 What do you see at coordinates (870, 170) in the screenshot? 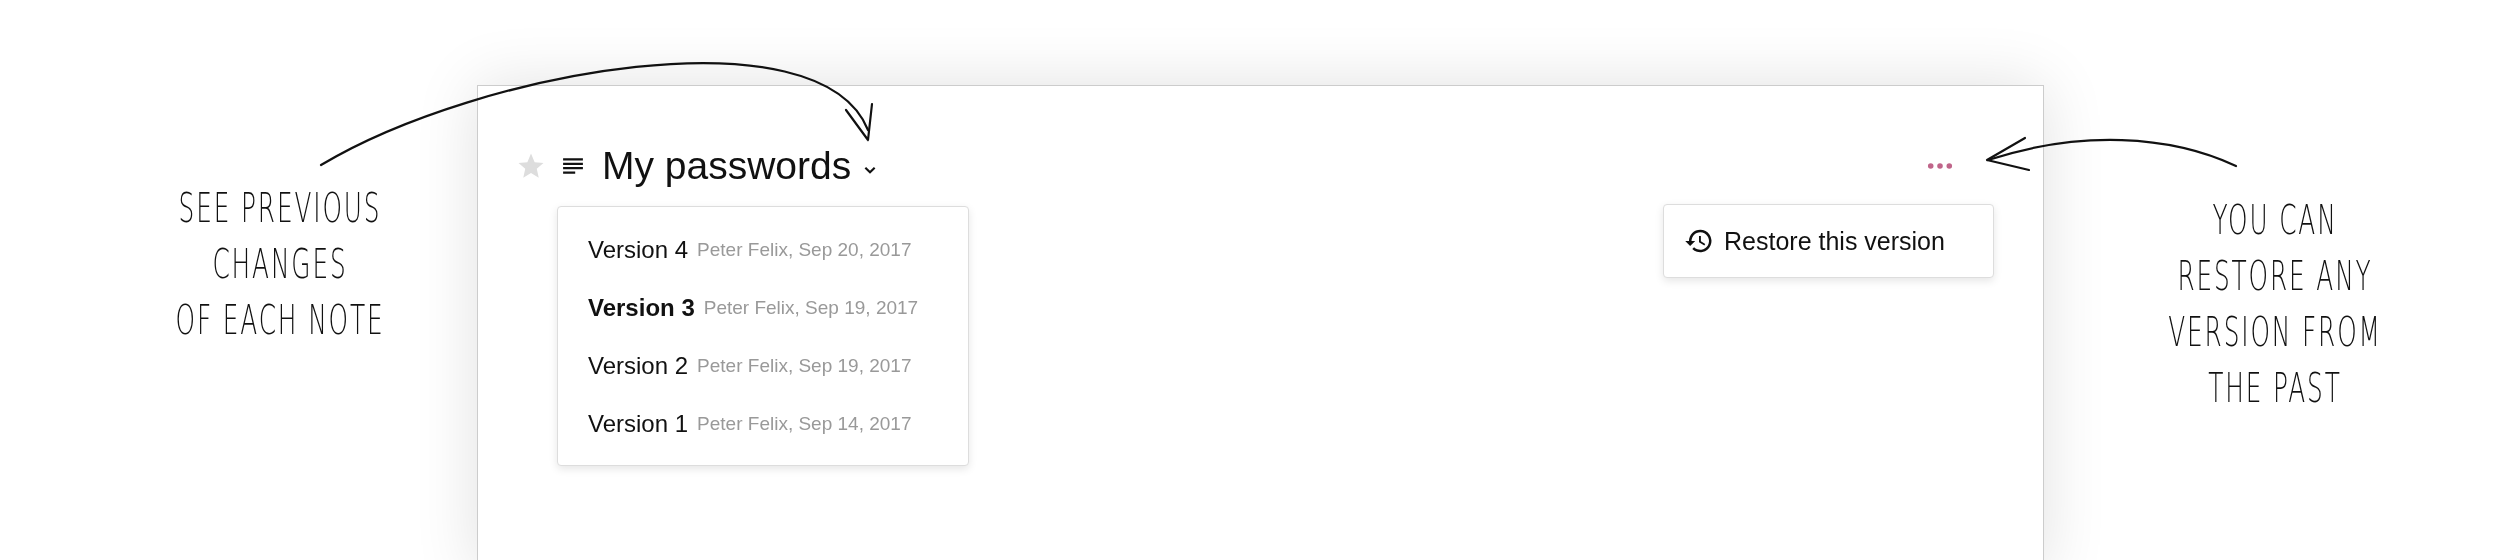
I see `chevron-down-icon` at bounding box center [870, 170].